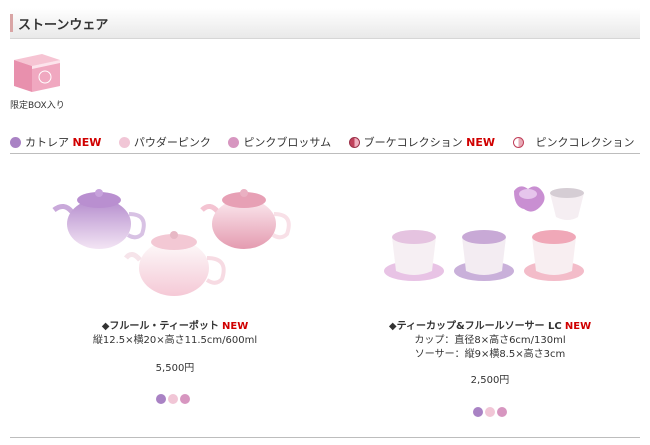 The height and width of the screenshot is (445, 650). I want to click on product-spec: カップ：直径8×高さ6cm/130ml, so click(490, 340).